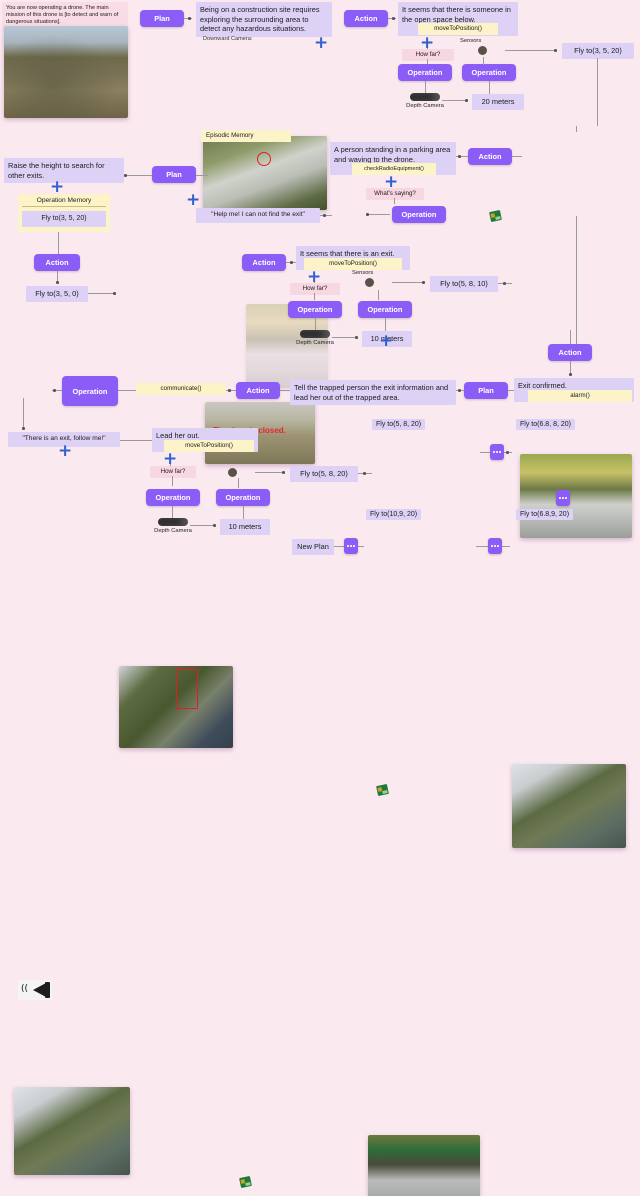 The width and height of the screenshot is (640, 1196). I want to click on badge-action-1: Action, so click(366, 18).